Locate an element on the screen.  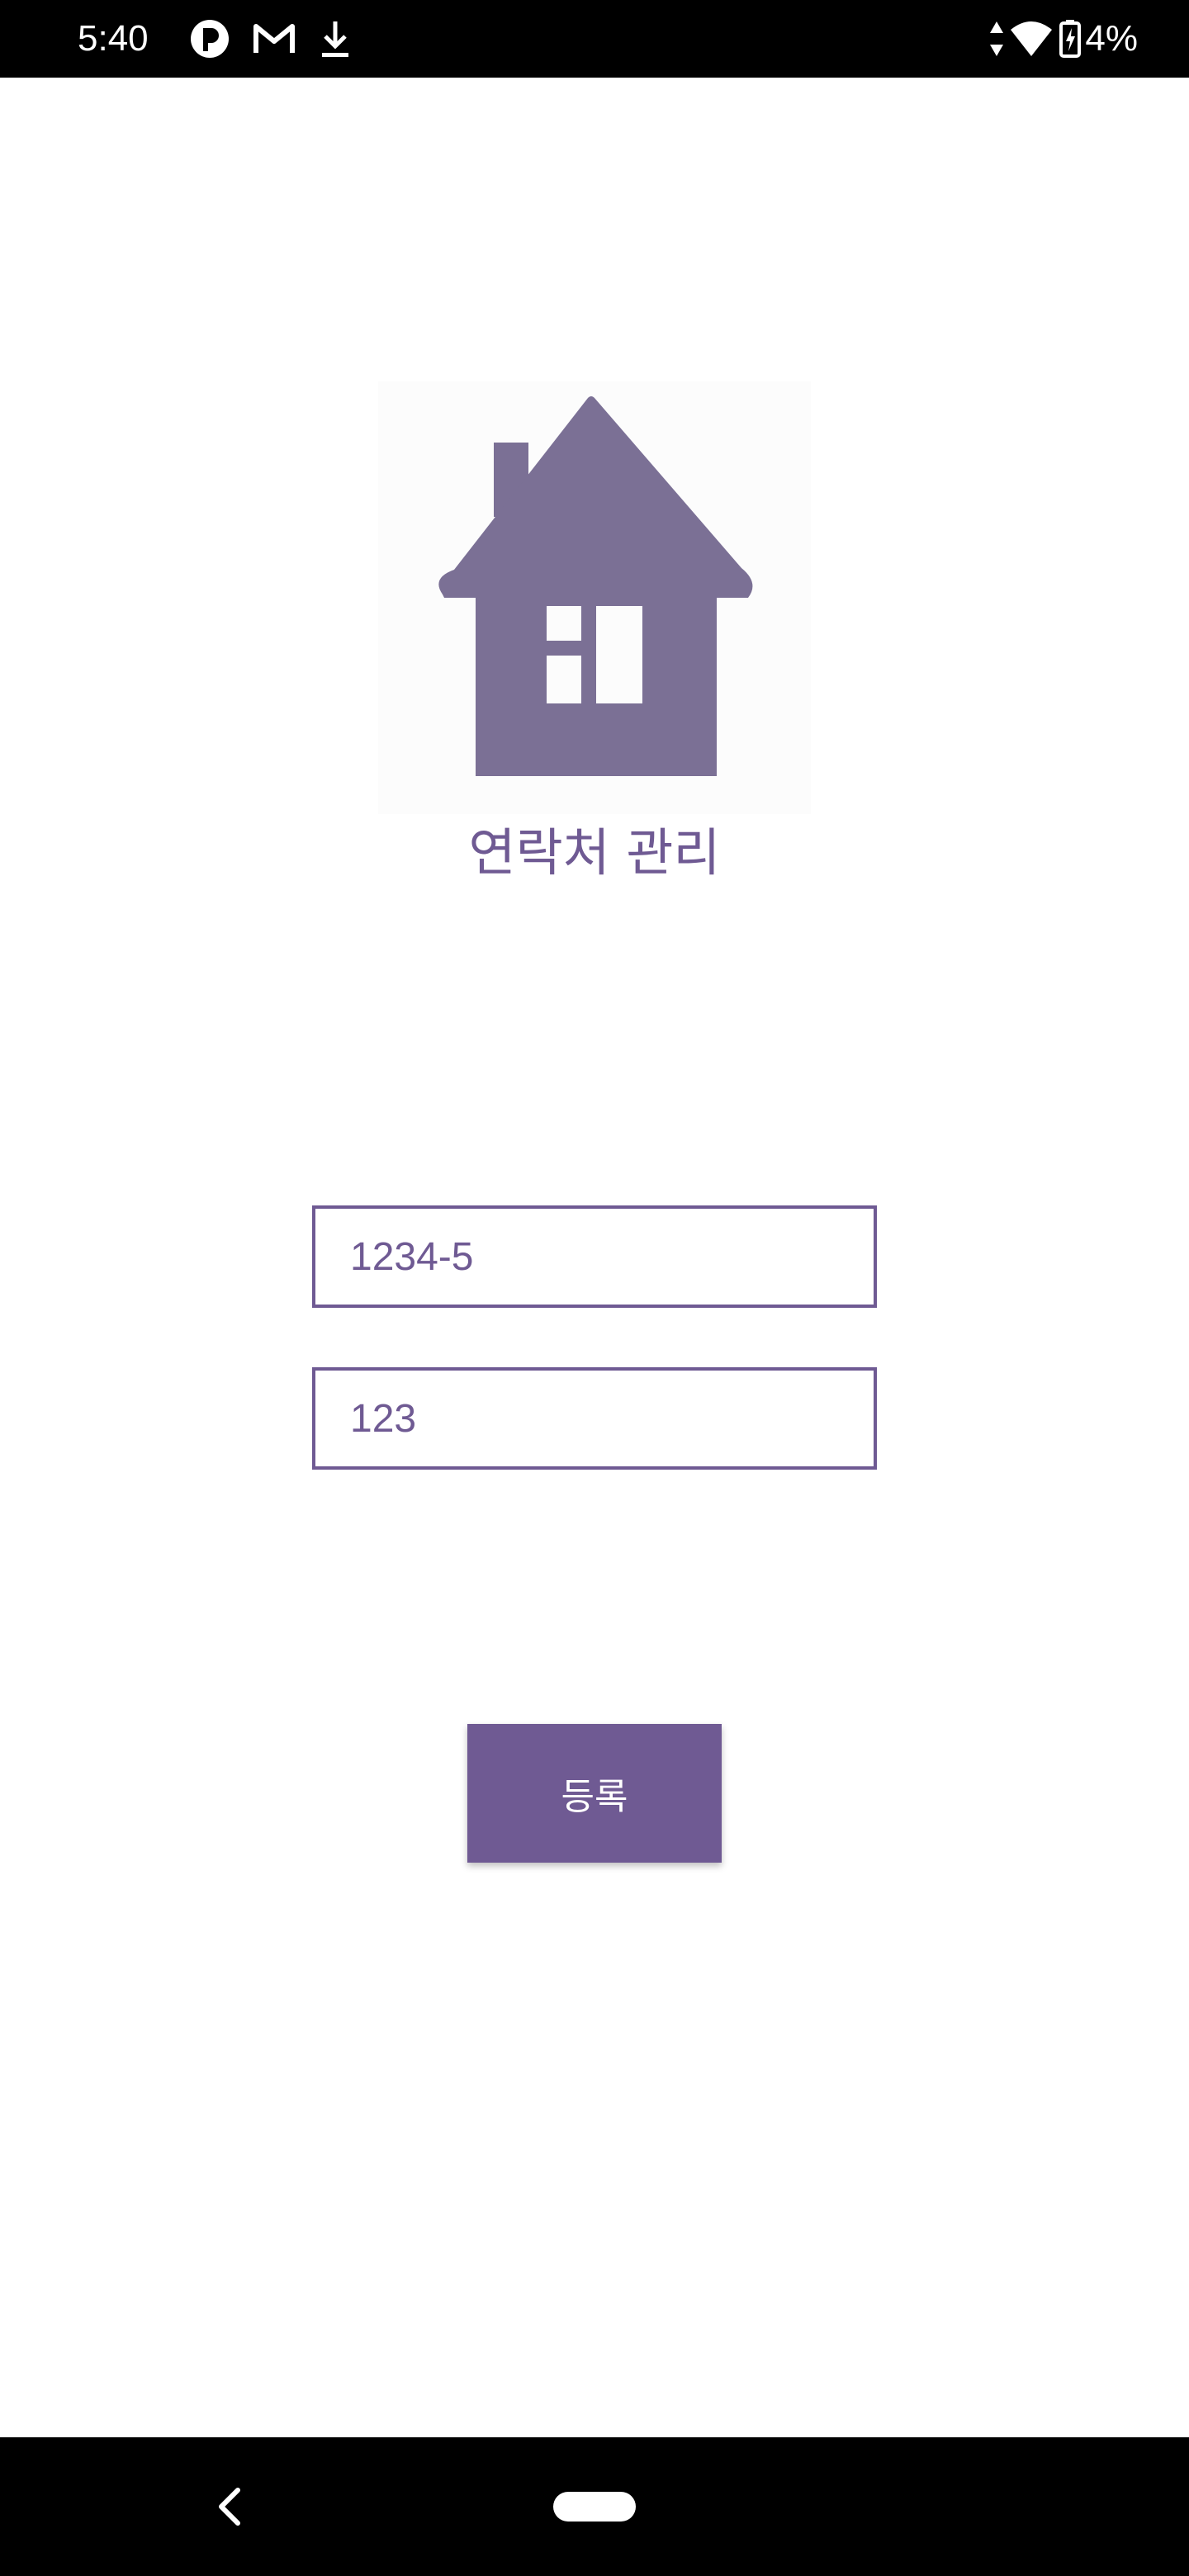
home-pill-icon is located at coordinates (594, 2507).